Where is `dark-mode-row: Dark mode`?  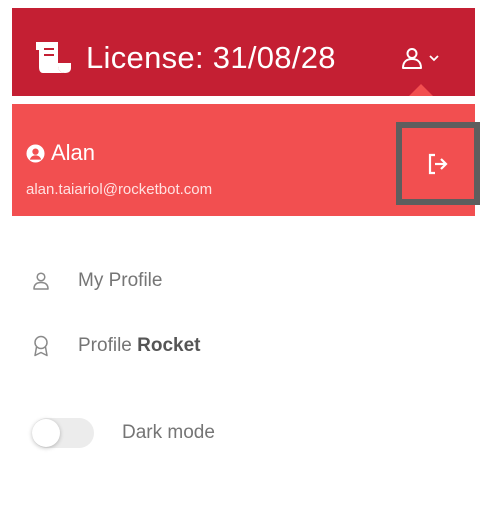
dark-mode-row: Dark mode is located at coordinates (123, 433).